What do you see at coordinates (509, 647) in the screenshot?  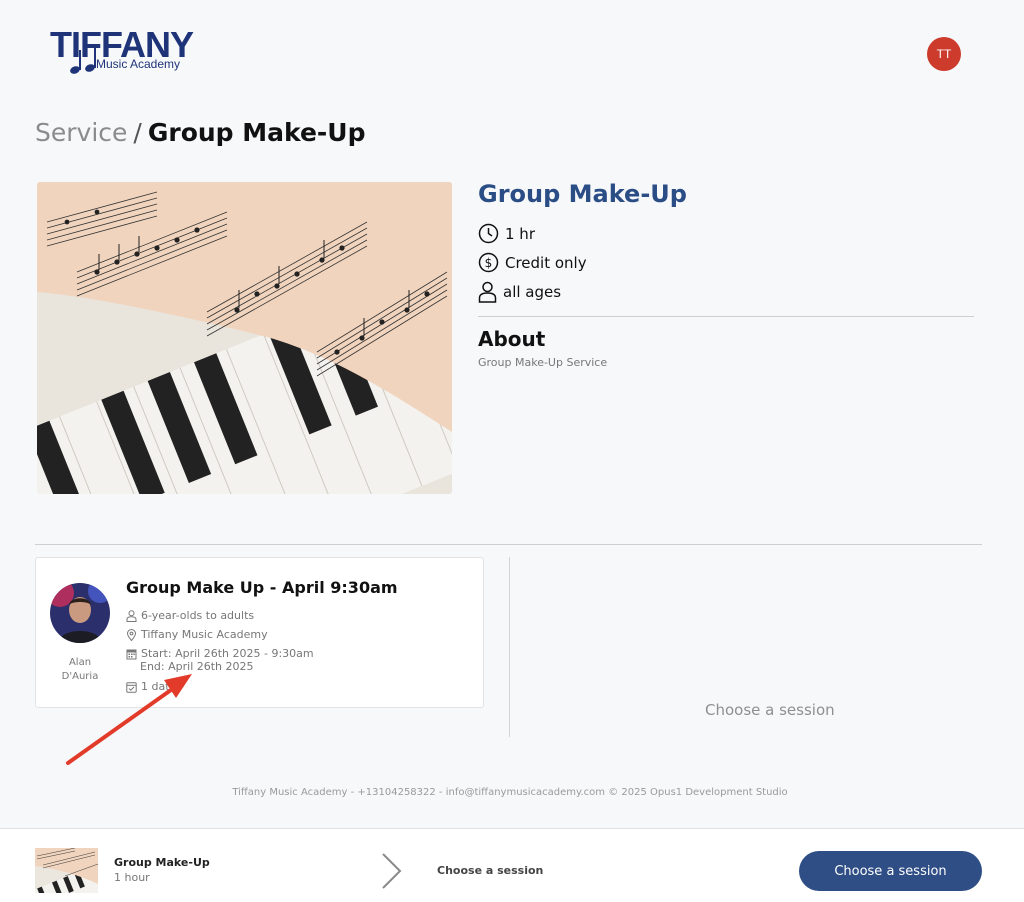 I see `column-divider` at bounding box center [509, 647].